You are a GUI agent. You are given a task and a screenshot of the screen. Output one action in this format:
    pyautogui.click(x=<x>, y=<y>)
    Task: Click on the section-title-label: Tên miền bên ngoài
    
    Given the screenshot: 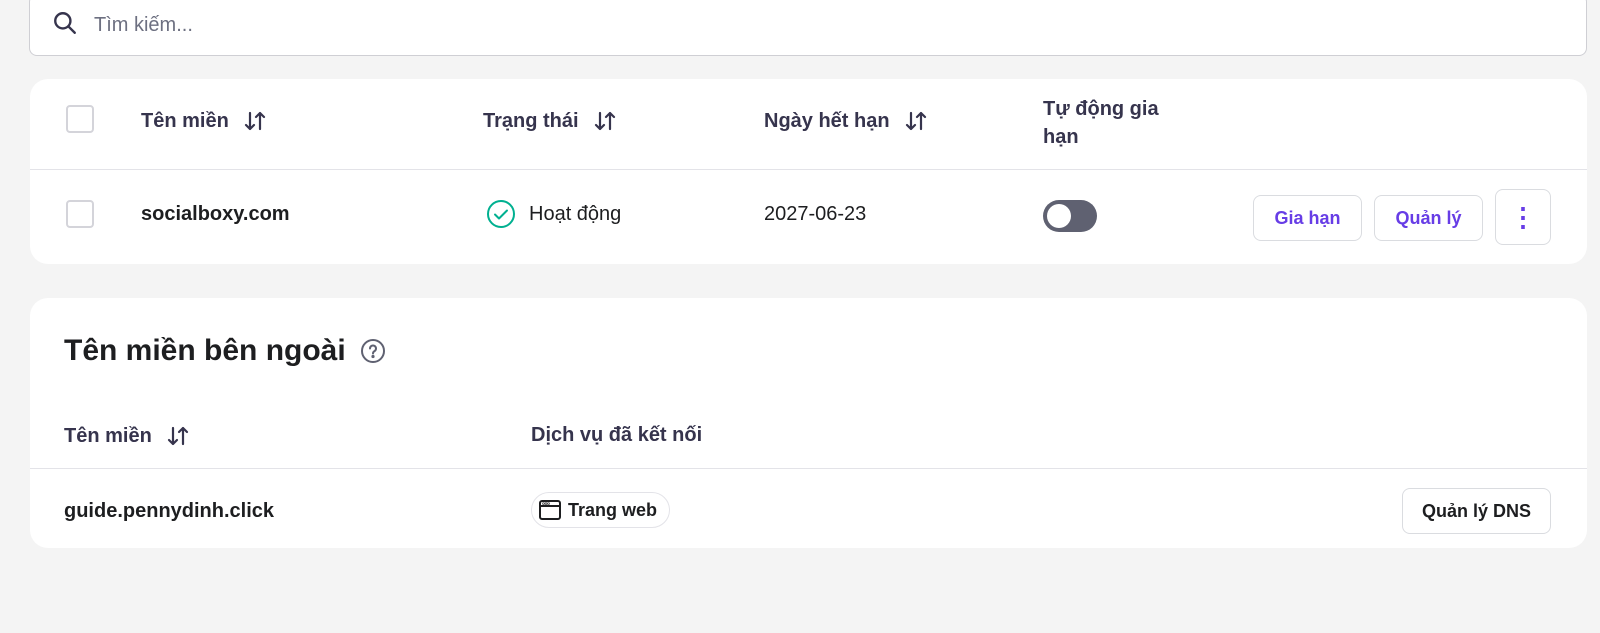 What is the action you would take?
    pyautogui.click(x=205, y=350)
    